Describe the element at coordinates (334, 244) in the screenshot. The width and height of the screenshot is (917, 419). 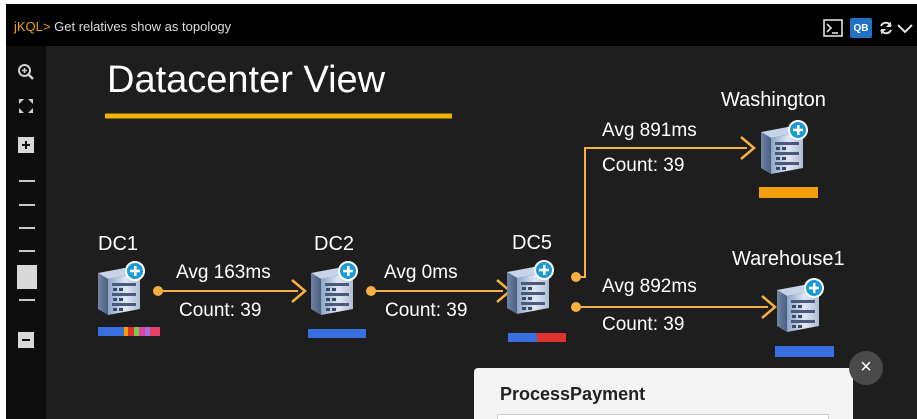
I see `node-label: DC2` at that location.